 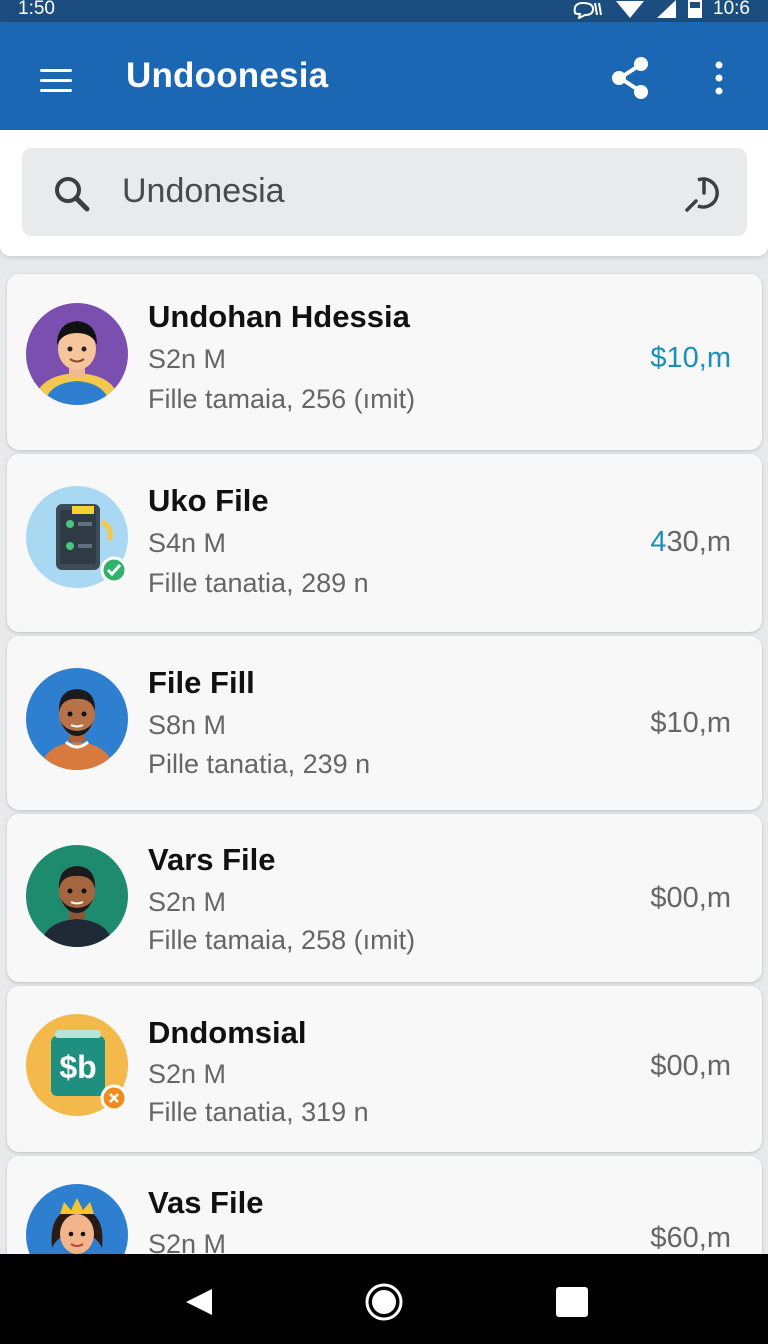 What do you see at coordinates (384, 1205) in the screenshot?
I see `list-item: Vas File S2n M $60,m` at bounding box center [384, 1205].